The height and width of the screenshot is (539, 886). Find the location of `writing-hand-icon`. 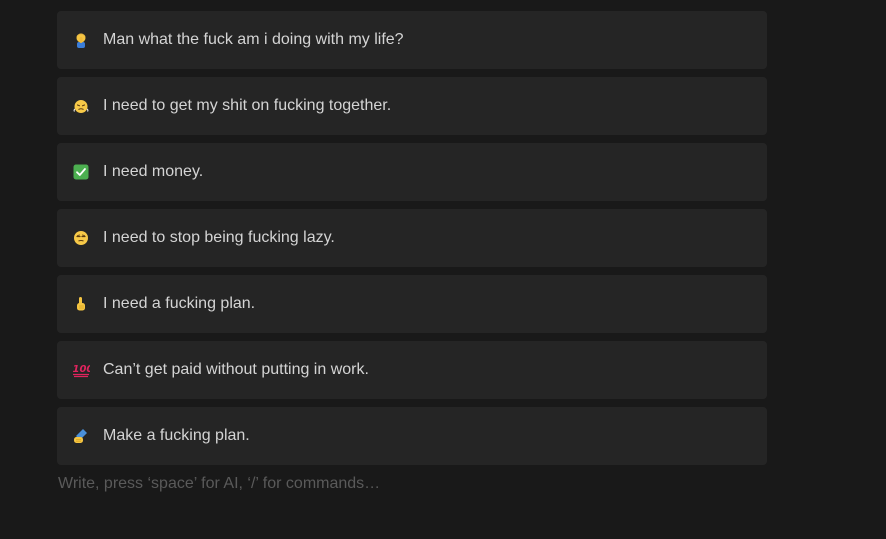

writing-hand-icon is located at coordinates (81, 436).